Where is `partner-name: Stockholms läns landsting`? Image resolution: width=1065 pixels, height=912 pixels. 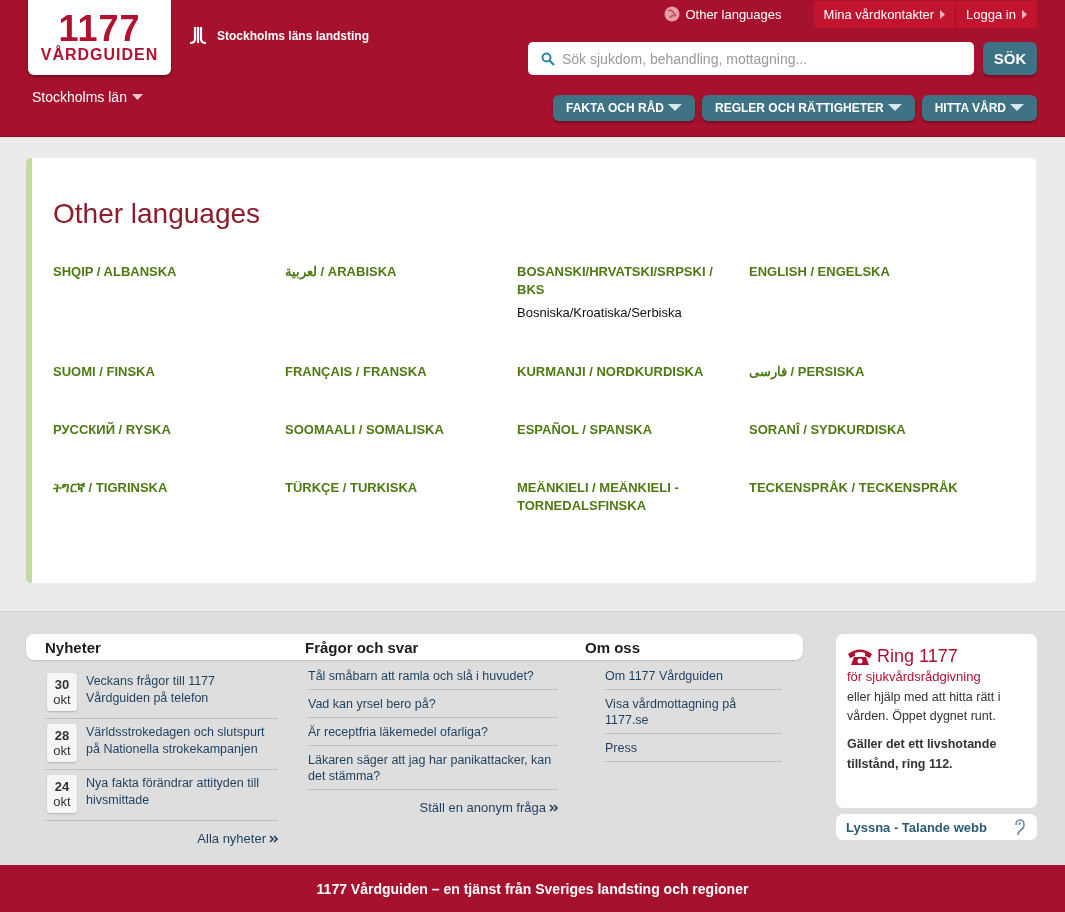 partner-name: Stockholms läns landsting is located at coordinates (293, 36).